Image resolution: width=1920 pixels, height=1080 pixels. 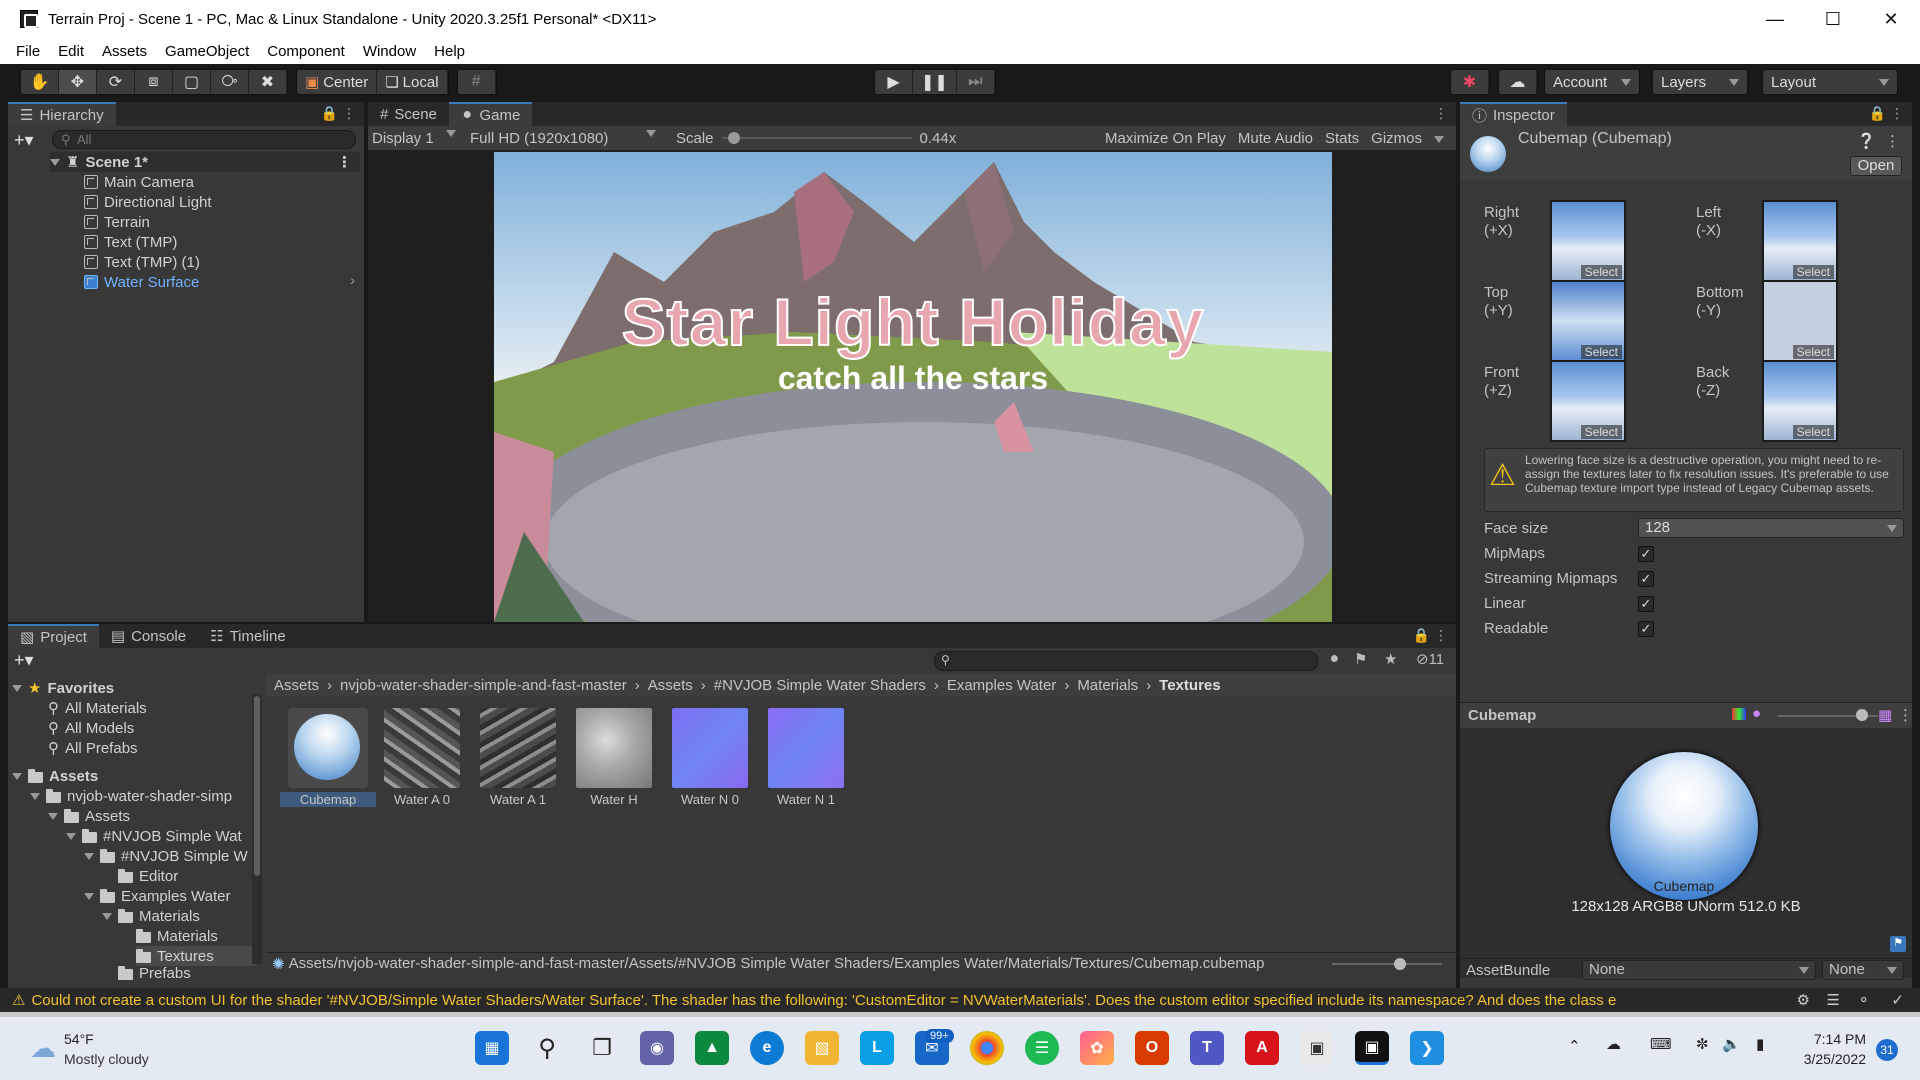 I want to click on check-icon: ✓, so click(x=1897, y=1000).